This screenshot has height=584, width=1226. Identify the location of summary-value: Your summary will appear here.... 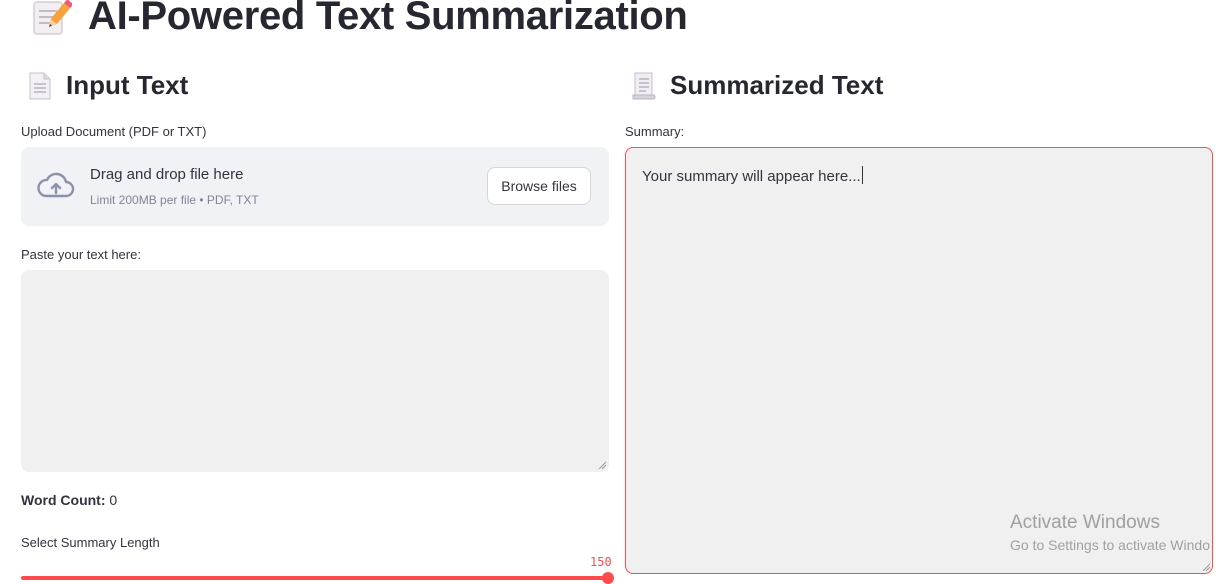
(751, 176).